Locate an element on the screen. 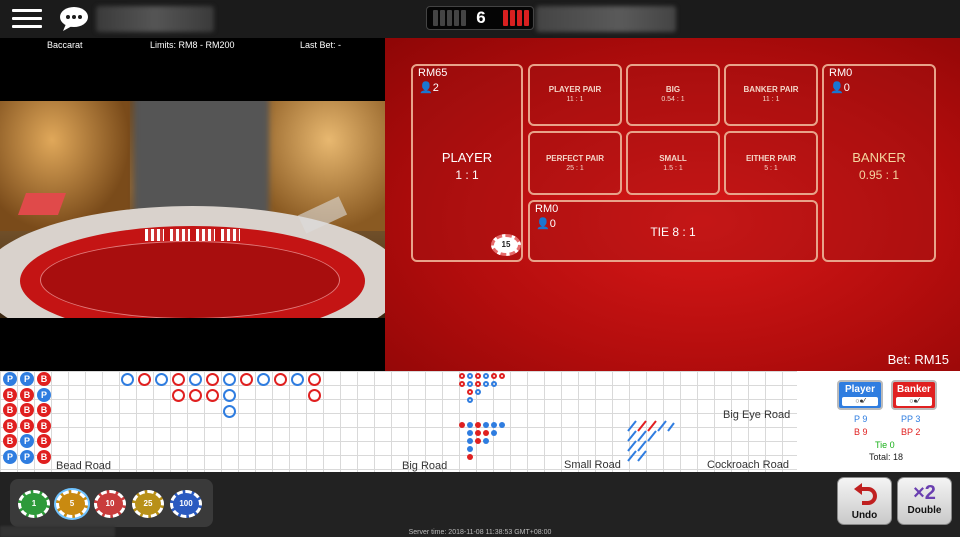 The width and height of the screenshot is (960, 537). total-count: Total: 18 is located at coordinates (886, 457).